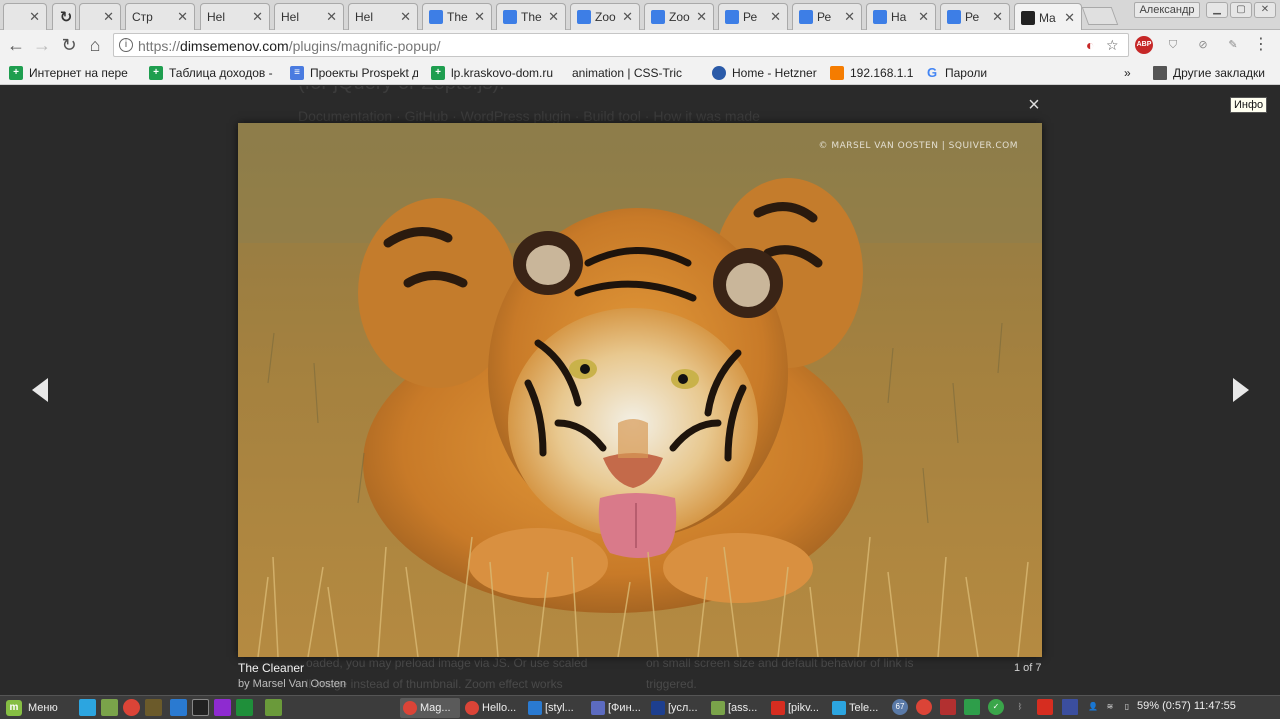  What do you see at coordinates (200, 707) in the screenshot?
I see `terminal-launcher-icon` at bounding box center [200, 707].